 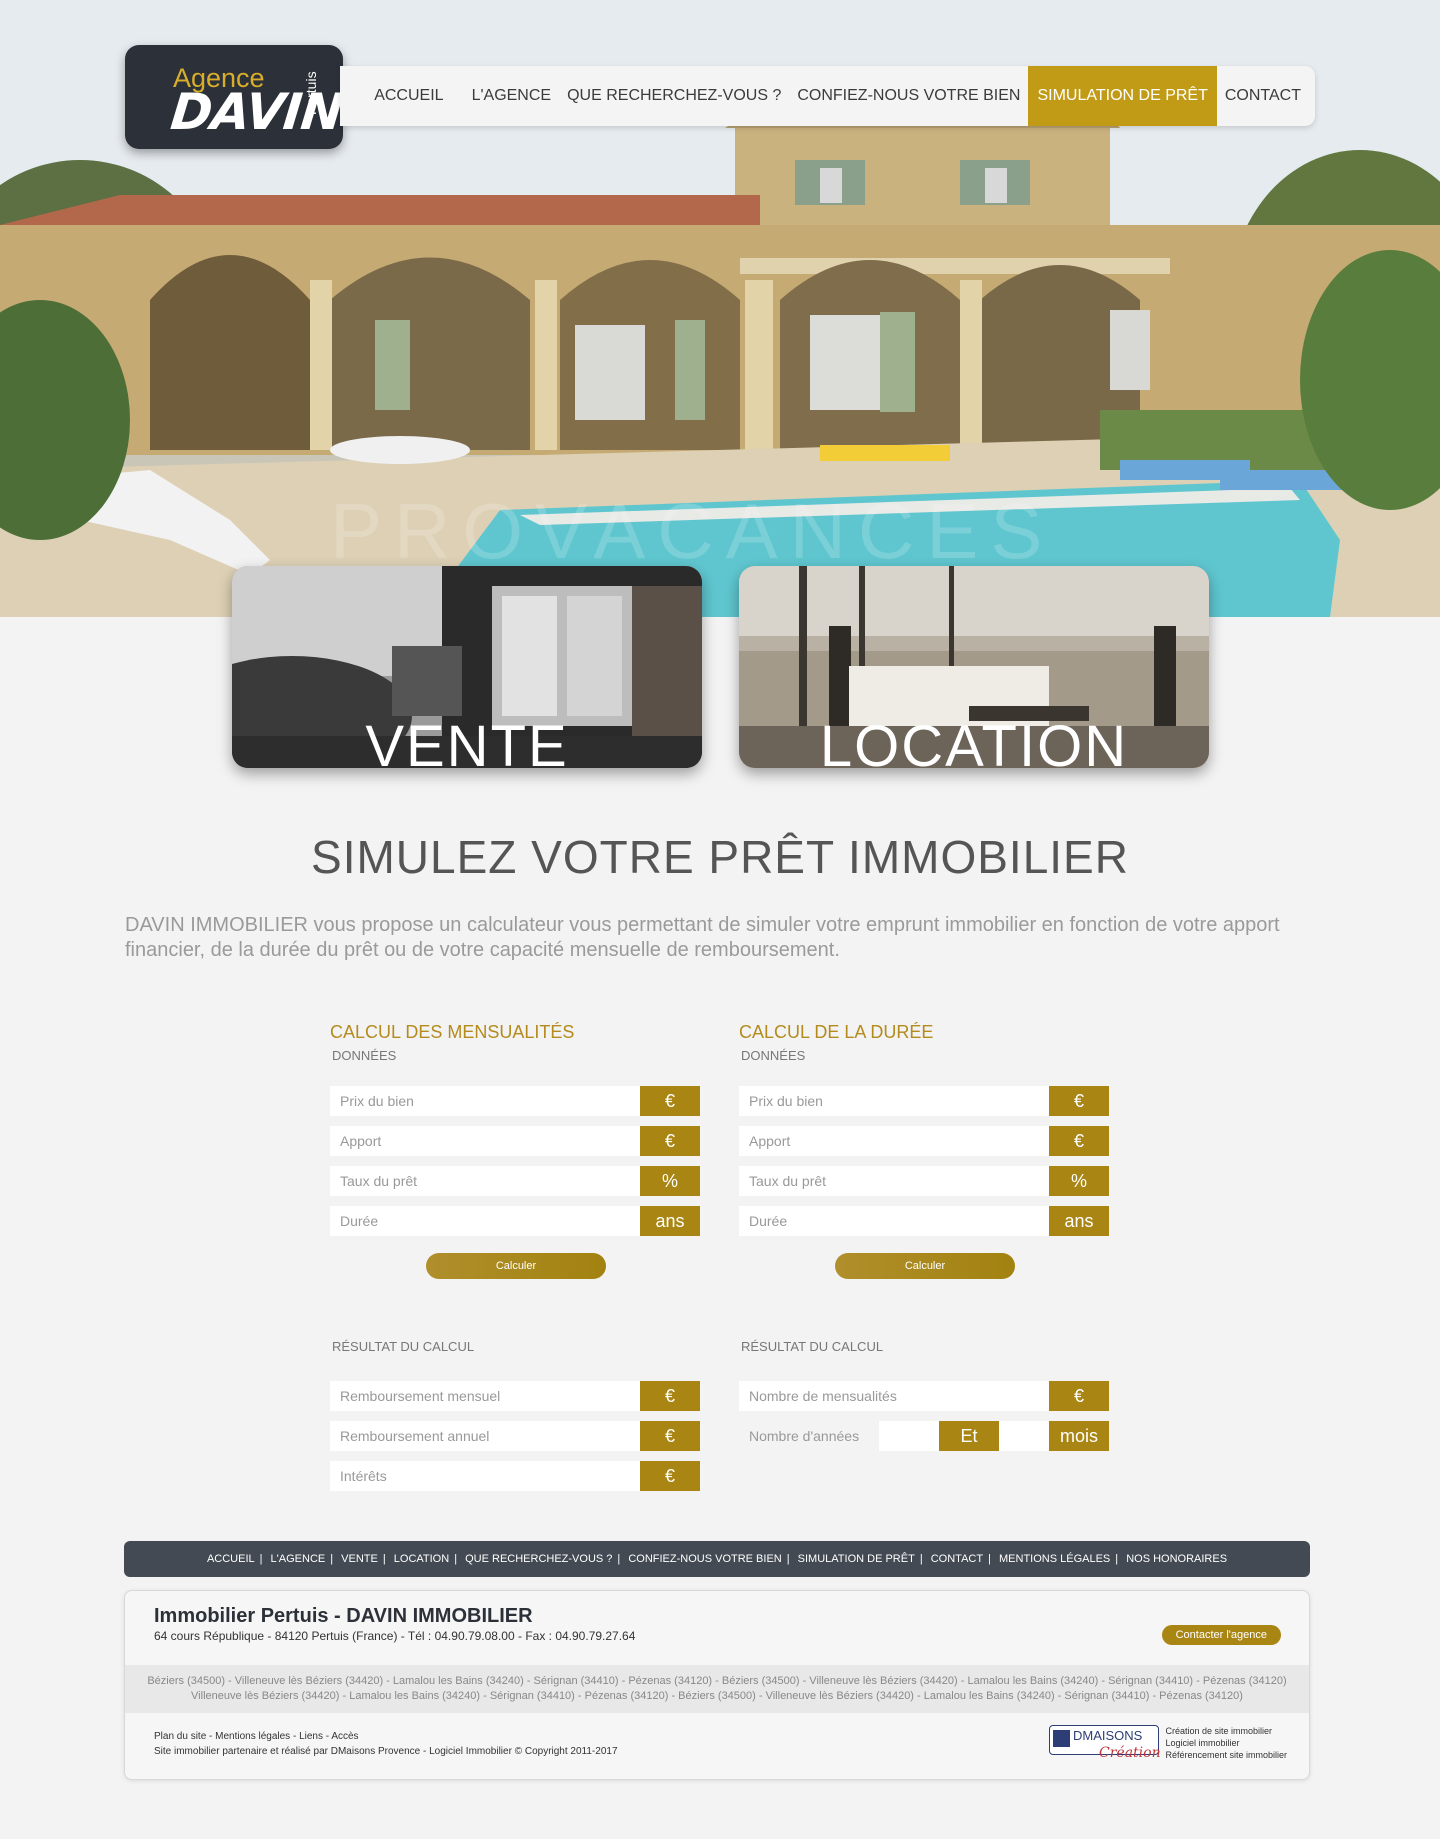 I want to click on result-row: Nombre d'années Et mois, so click(x=925, y=1436).